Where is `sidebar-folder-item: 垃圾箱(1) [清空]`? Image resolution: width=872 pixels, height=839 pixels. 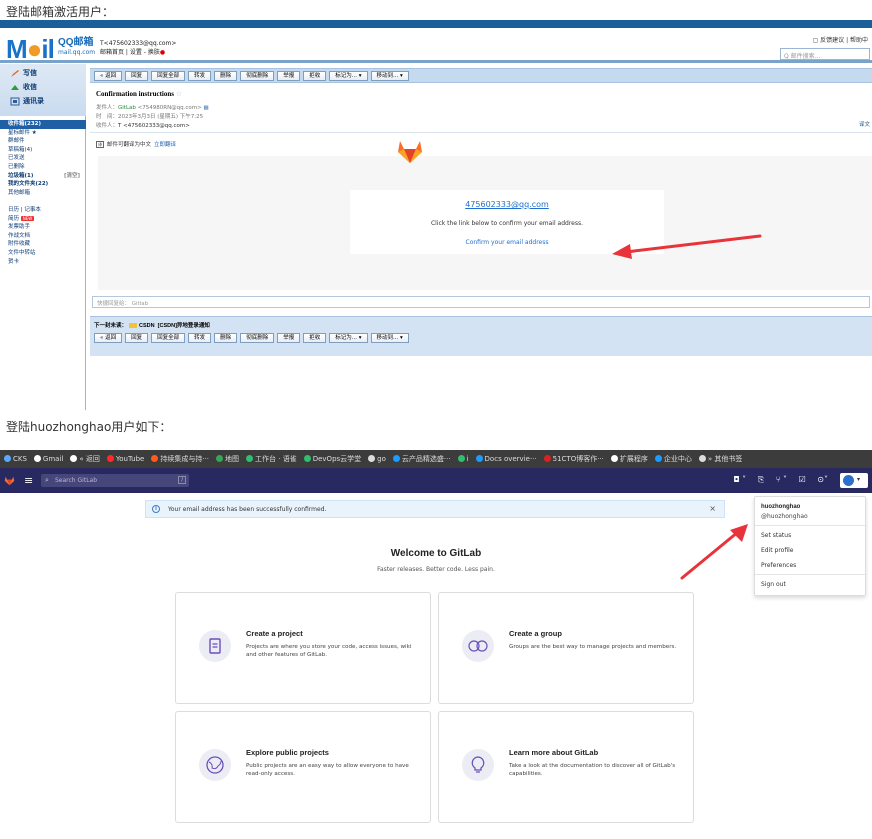 sidebar-folder-item: 垃圾箱(1) [清空] is located at coordinates (43, 176).